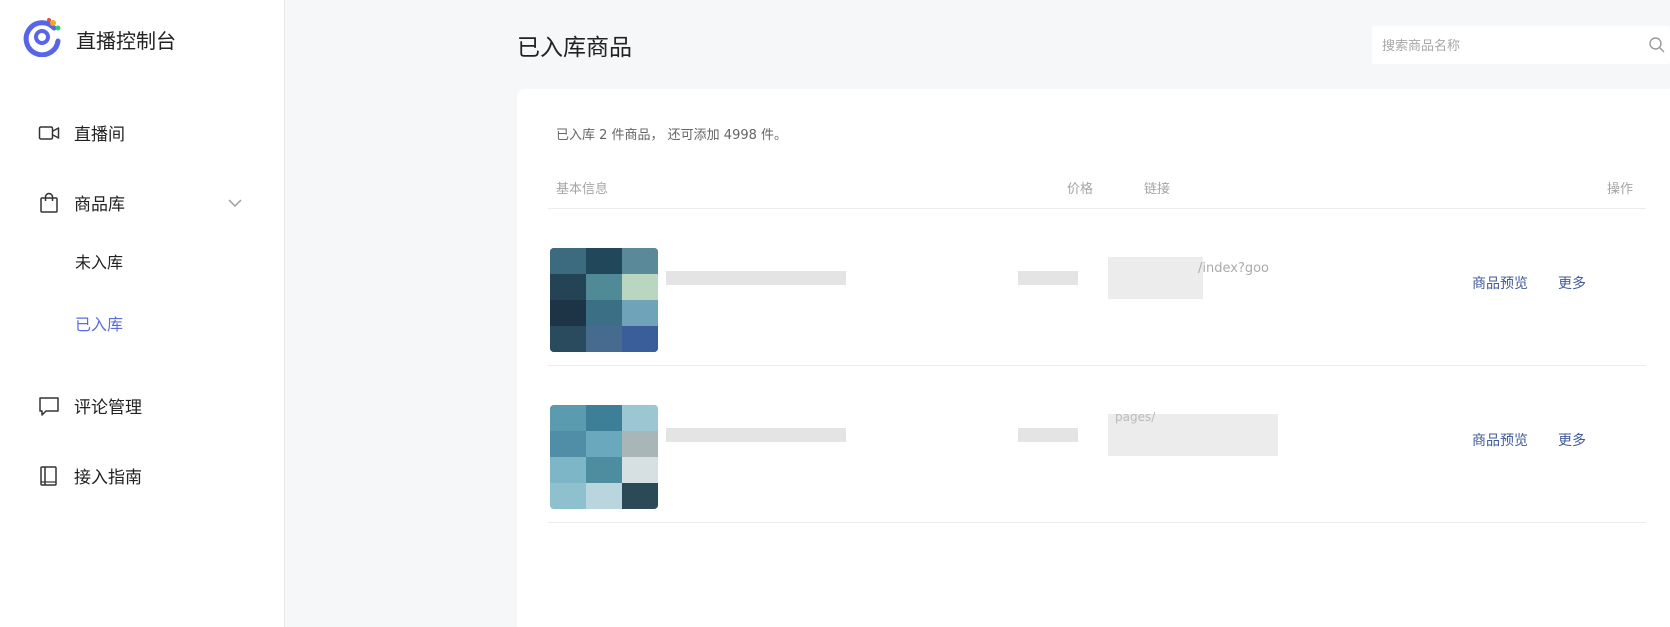 The height and width of the screenshot is (627, 1670). Describe the element at coordinates (574, 48) in the screenshot. I see `page-title: 已入库商品` at that location.